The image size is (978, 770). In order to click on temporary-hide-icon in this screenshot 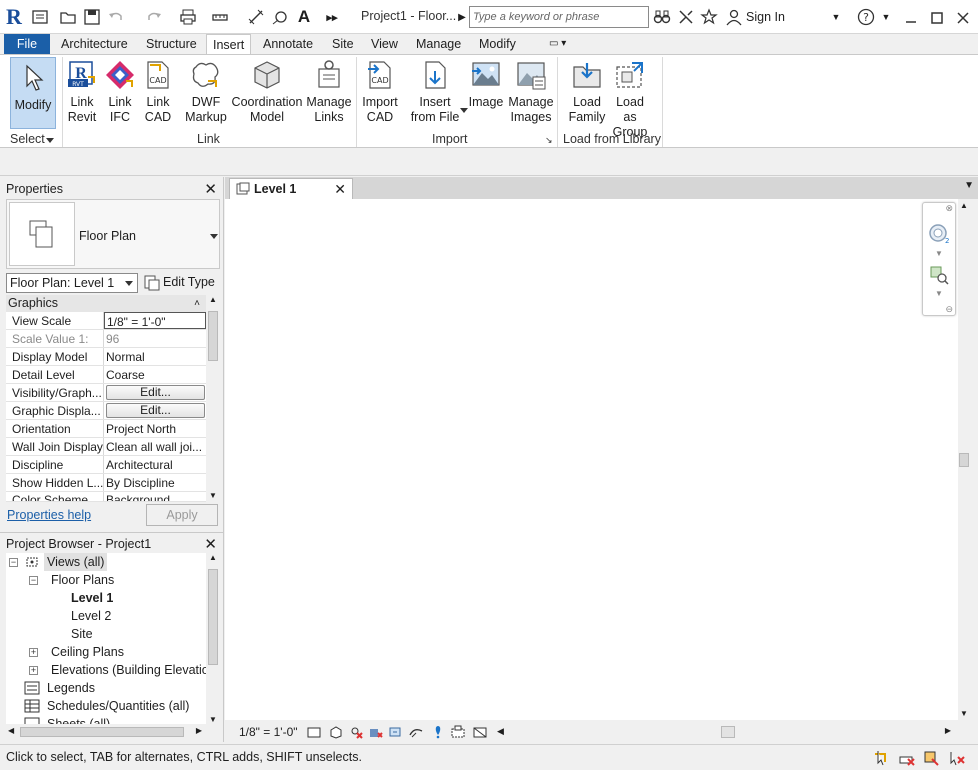, I will do `click(438, 732)`.